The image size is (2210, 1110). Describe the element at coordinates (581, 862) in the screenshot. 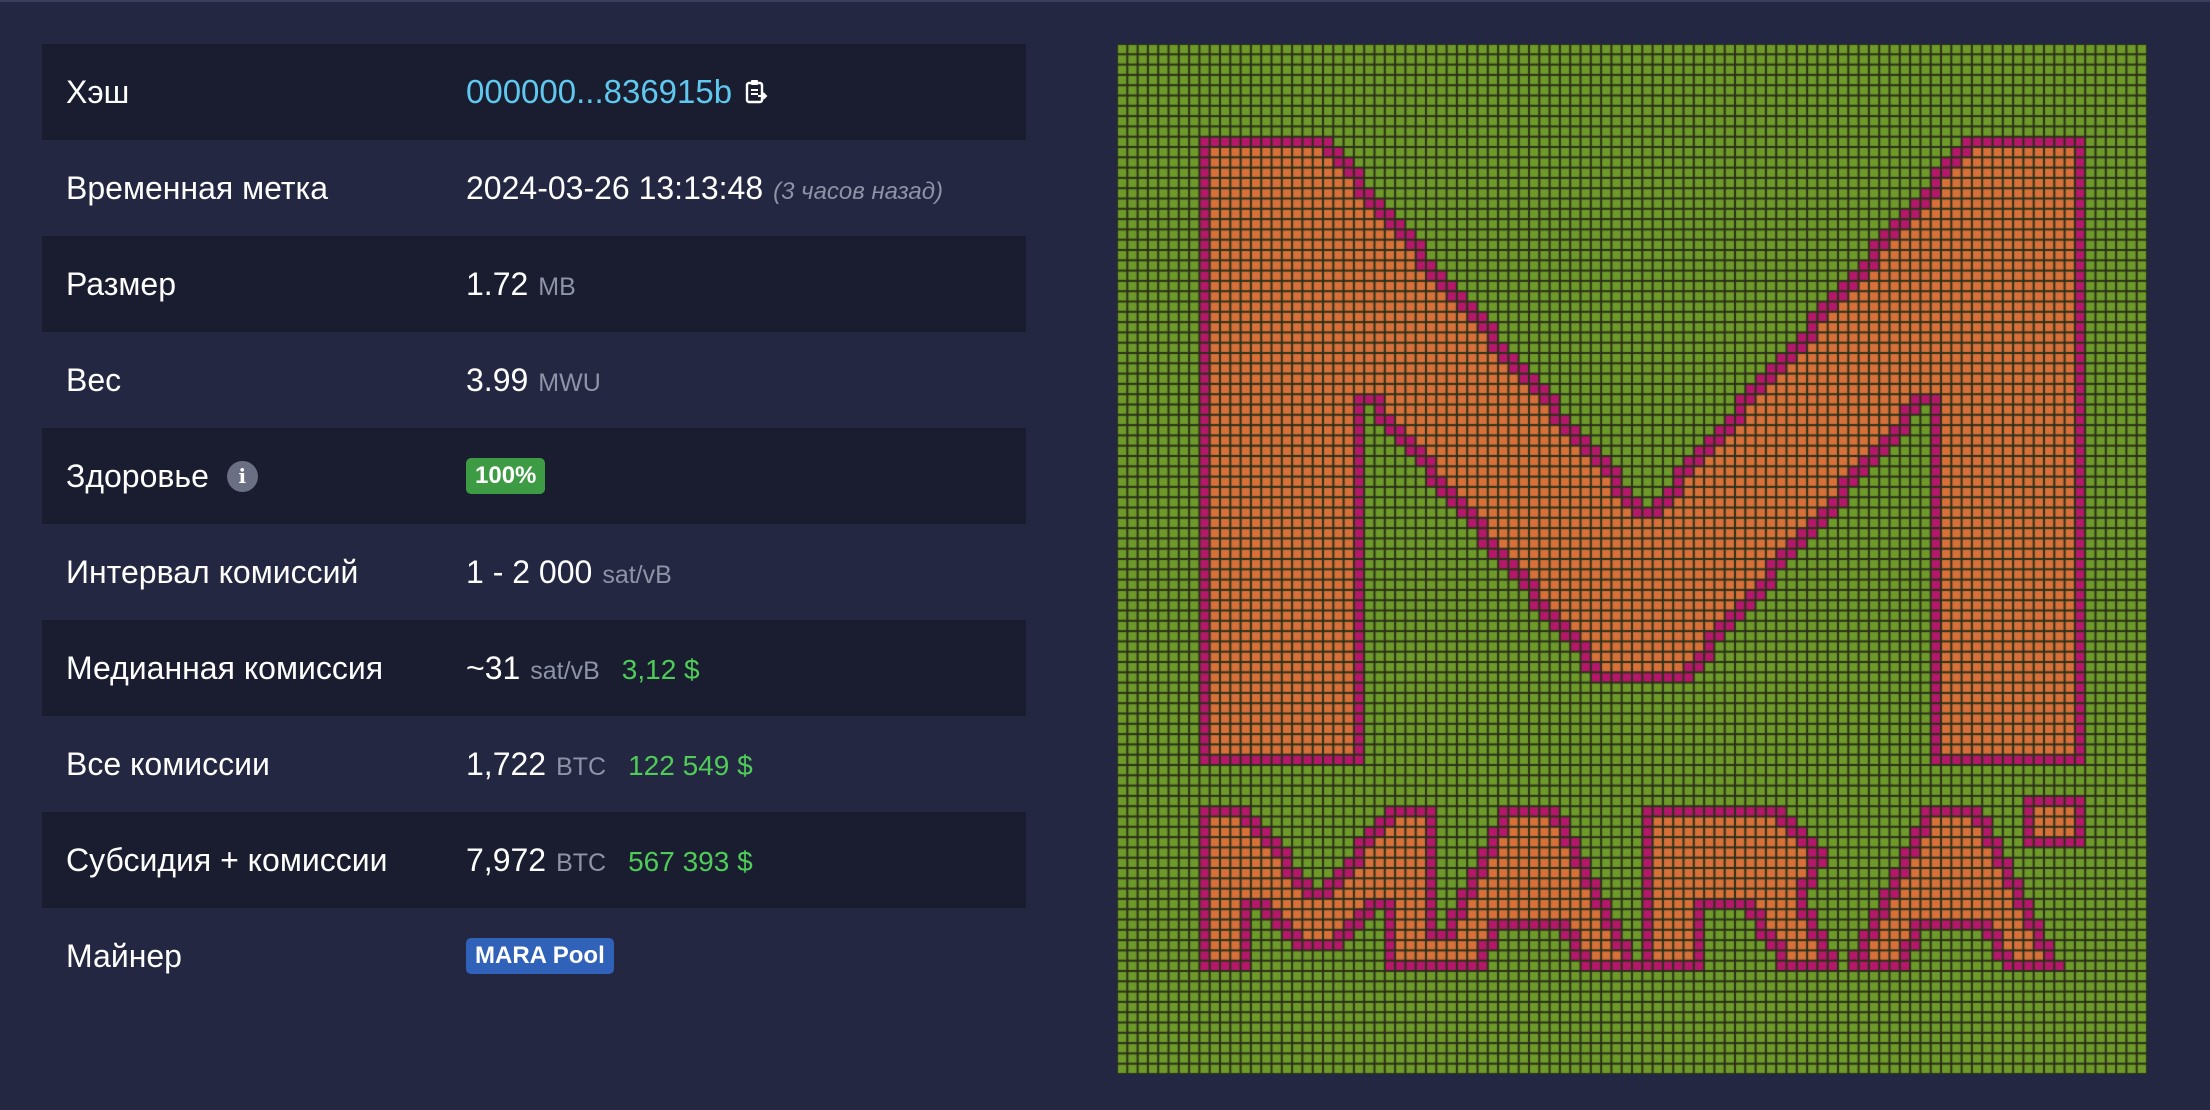

I see `subsidy-fees-unit: BTC` at that location.